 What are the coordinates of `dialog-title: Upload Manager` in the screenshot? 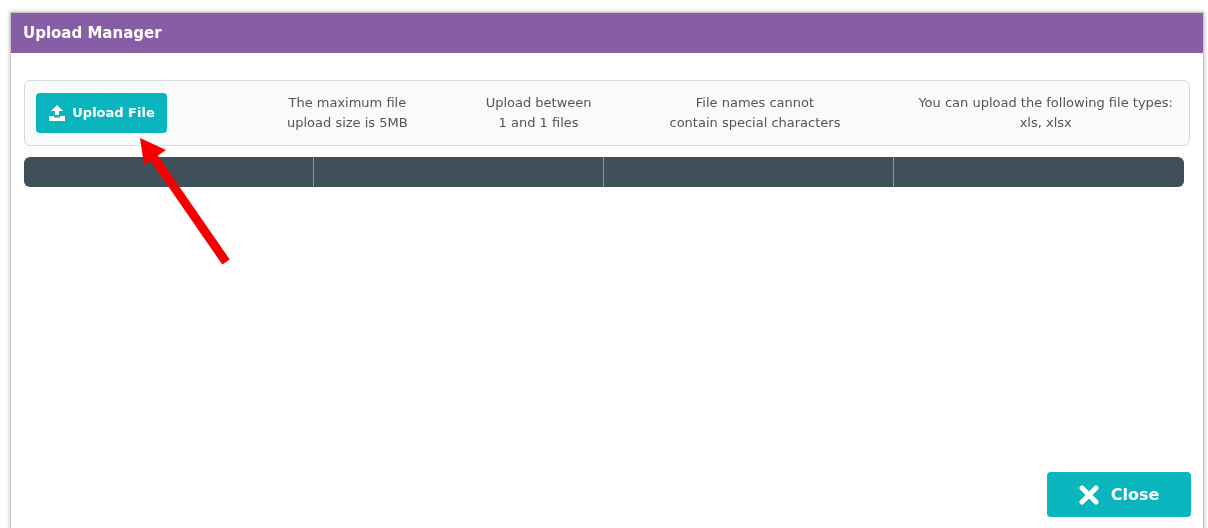 It's located at (92, 33).